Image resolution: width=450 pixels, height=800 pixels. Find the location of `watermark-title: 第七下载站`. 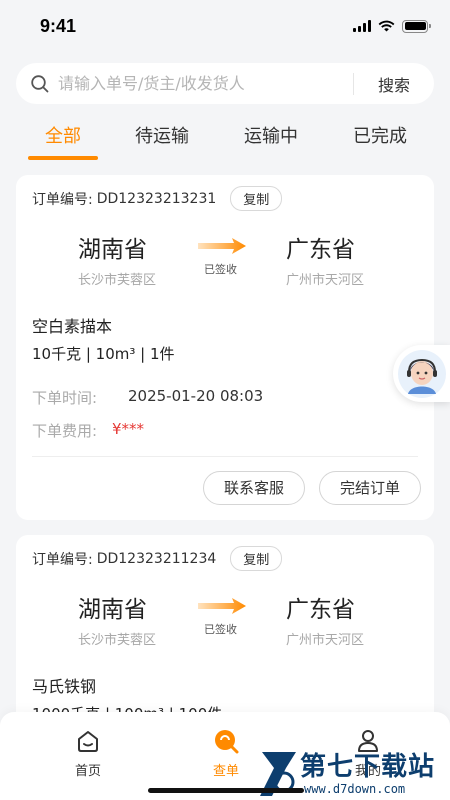

watermark-title: 第七下载站 is located at coordinates (368, 767).